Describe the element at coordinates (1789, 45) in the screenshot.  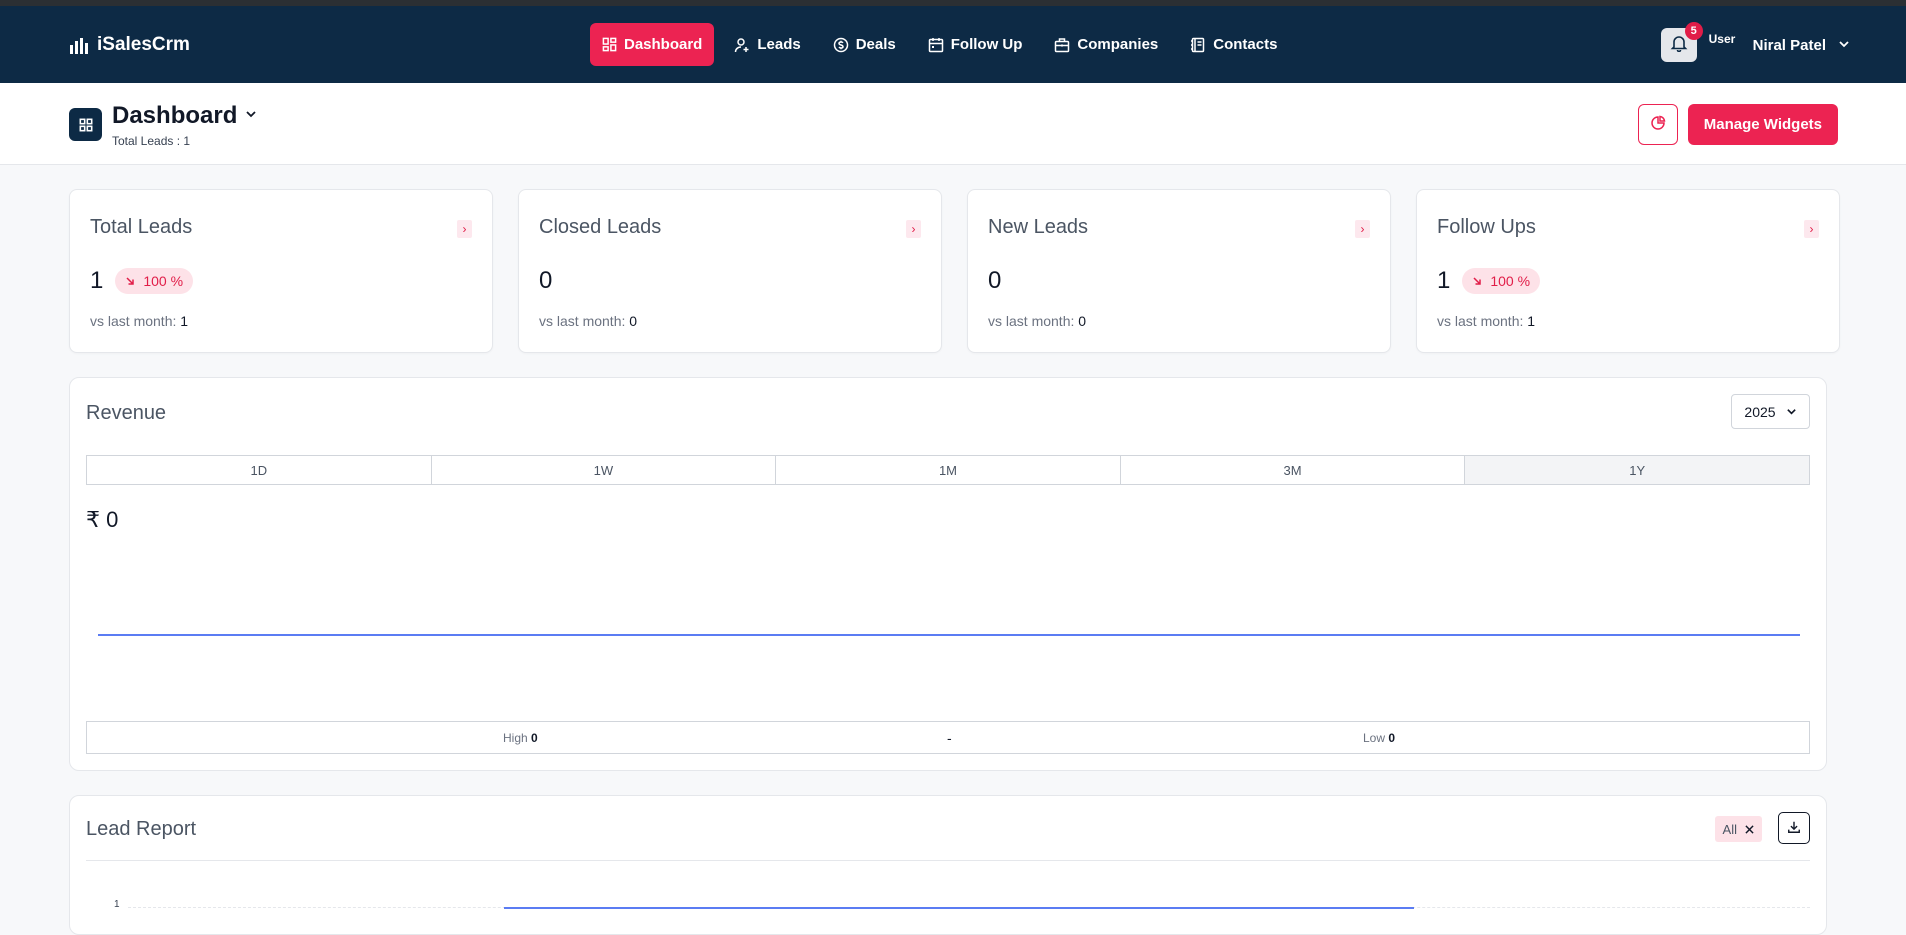
I see `user-name: Niral Patel` at that location.